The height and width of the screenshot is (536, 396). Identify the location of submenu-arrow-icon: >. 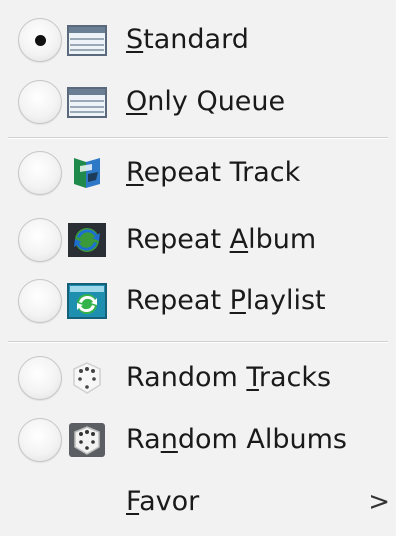
(379, 502).